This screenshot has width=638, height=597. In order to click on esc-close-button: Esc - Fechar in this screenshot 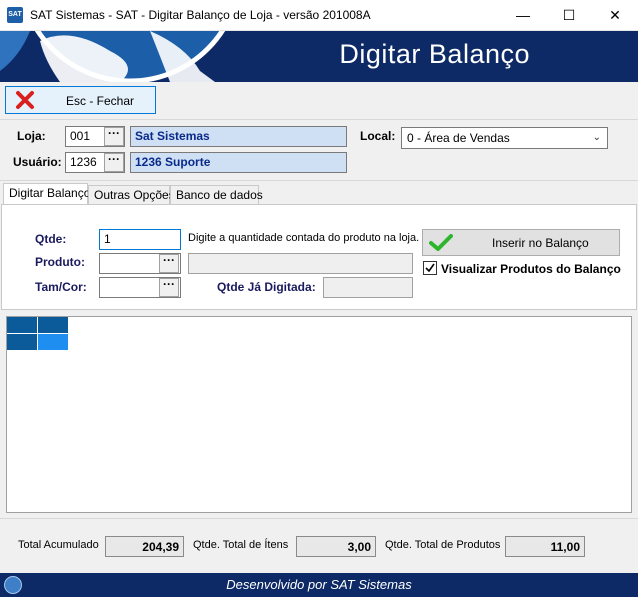, I will do `click(80, 100)`.